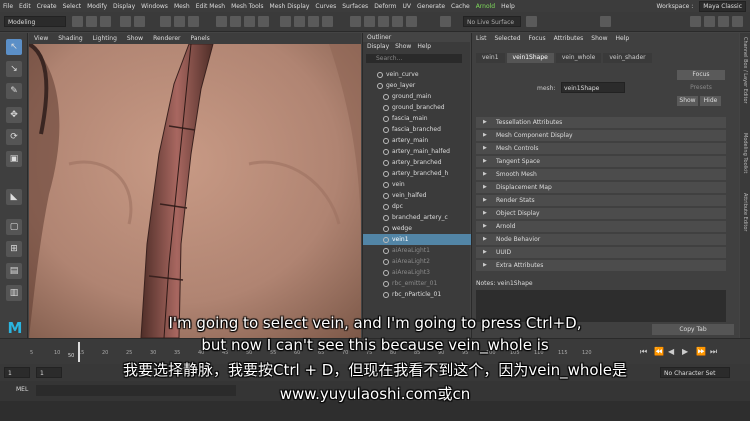 The height and width of the screenshot is (421, 750). I want to click on undo-icon, so click(125, 21).